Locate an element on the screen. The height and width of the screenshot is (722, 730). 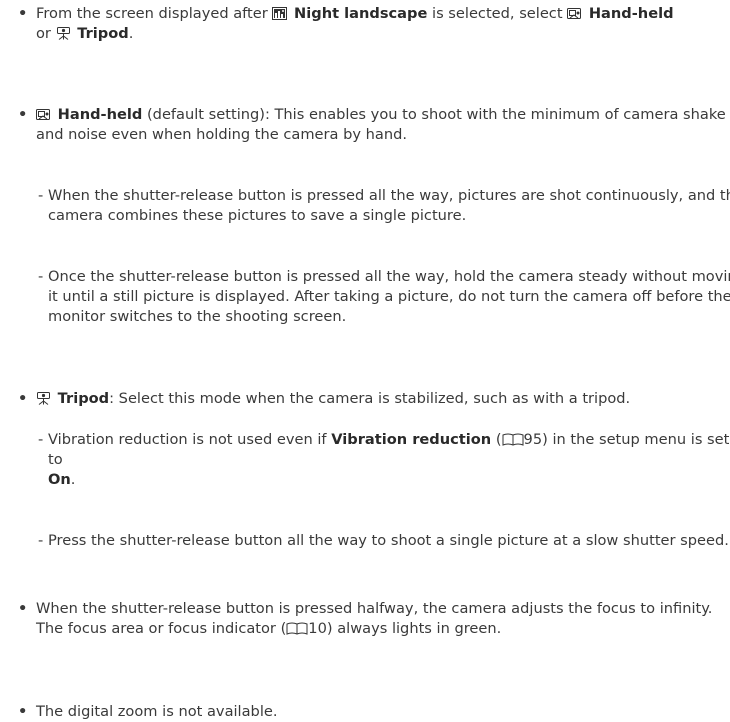
b1-hand-held: Hand-held is located at coordinates (631, 13).